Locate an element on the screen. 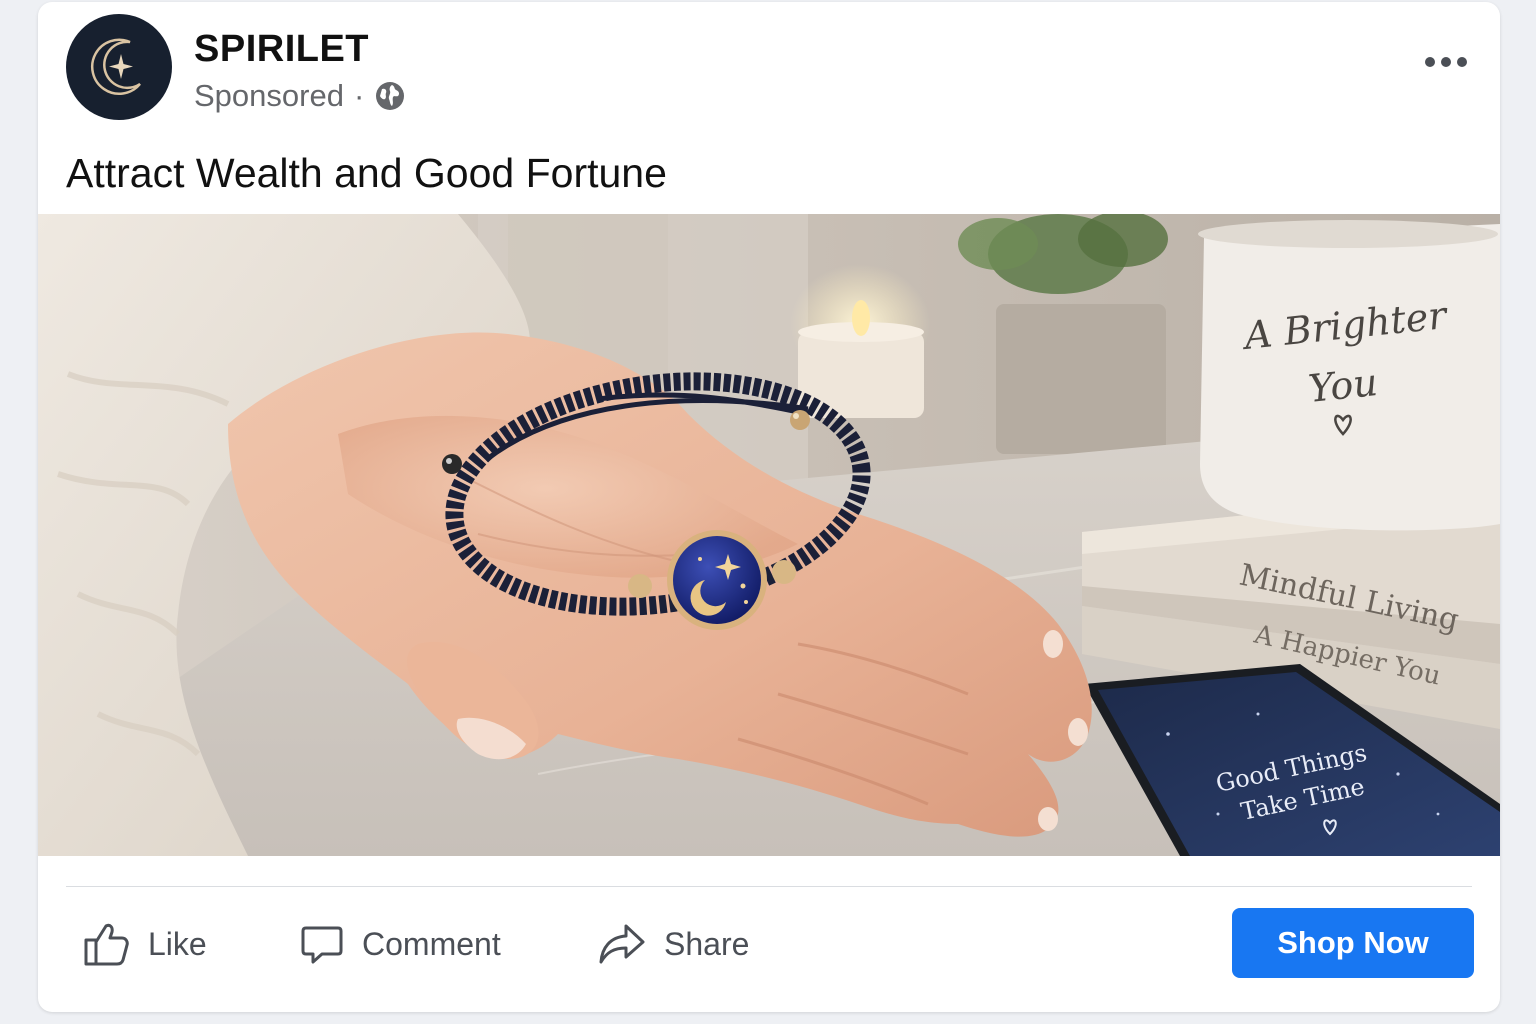  thumbs-up-icon is located at coordinates (106, 944).